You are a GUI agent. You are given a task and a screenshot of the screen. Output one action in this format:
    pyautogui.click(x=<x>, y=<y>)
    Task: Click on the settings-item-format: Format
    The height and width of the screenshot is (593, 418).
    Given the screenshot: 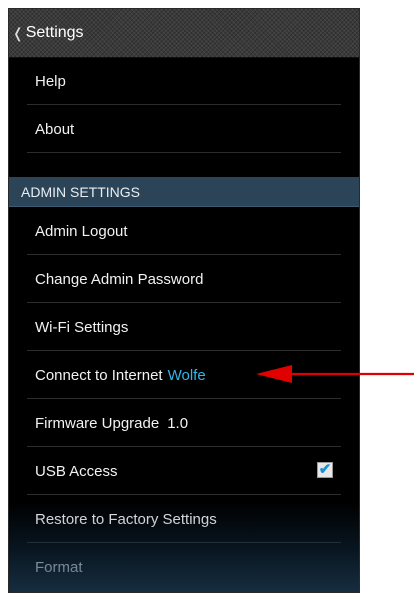 What is the action you would take?
    pyautogui.click(x=184, y=567)
    